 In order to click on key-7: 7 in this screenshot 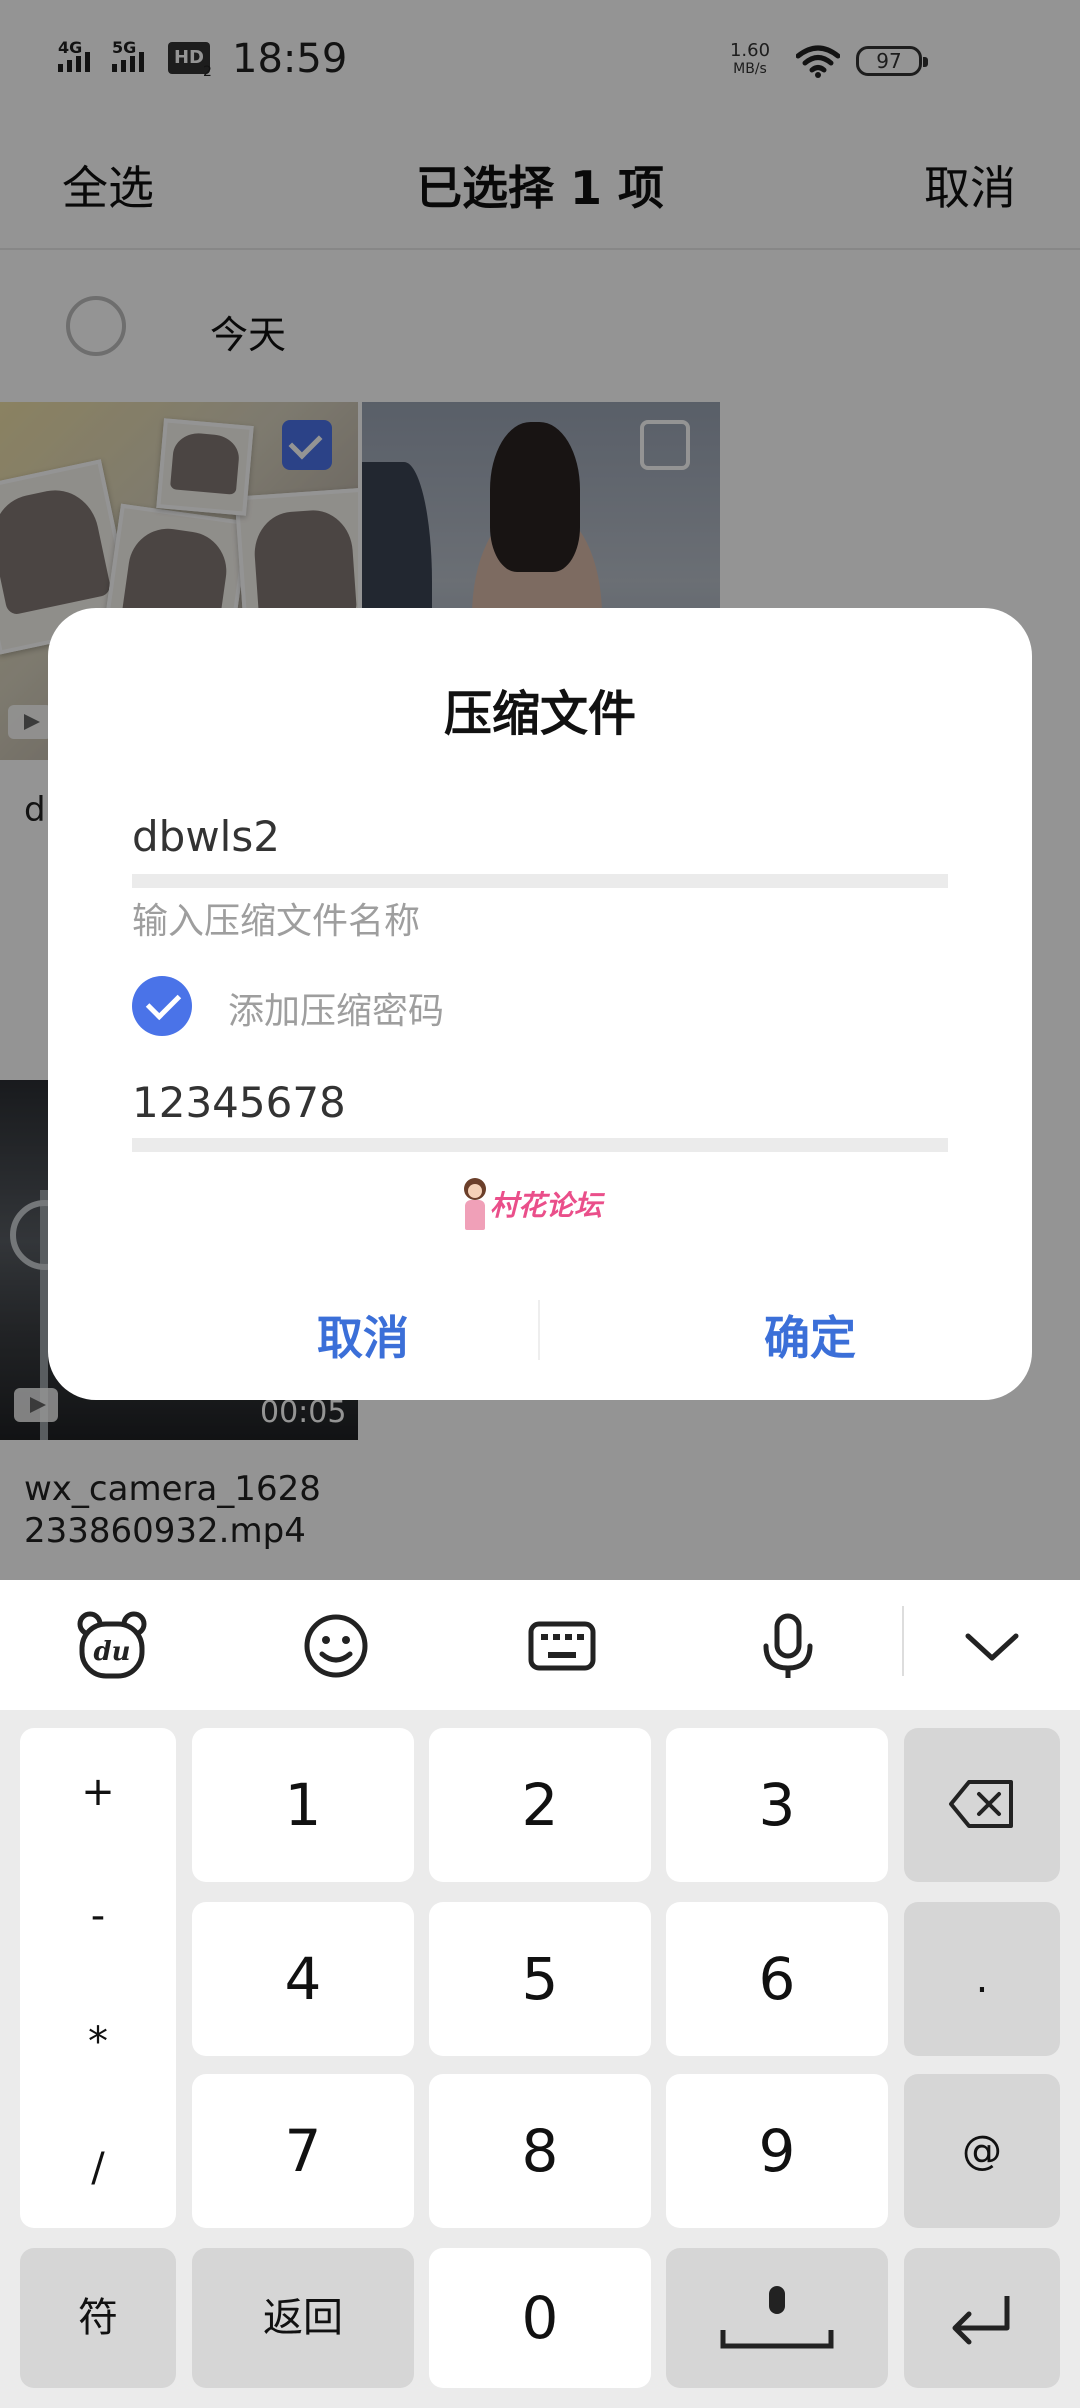, I will do `click(303, 2151)`.